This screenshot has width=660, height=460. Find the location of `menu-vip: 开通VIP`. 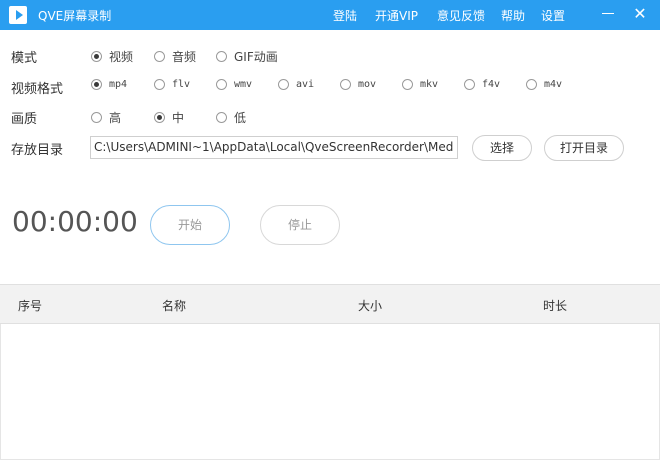

menu-vip: 开通VIP is located at coordinates (396, 15).